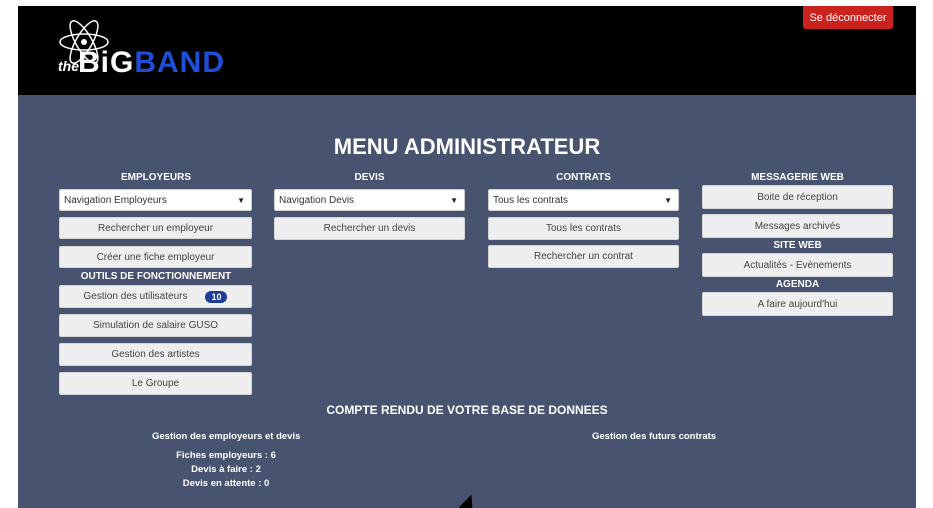 This screenshot has height=508, width=933. What do you see at coordinates (226, 483) in the screenshot?
I see `stat-devis-en-attente: Devis en attente : 0` at bounding box center [226, 483].